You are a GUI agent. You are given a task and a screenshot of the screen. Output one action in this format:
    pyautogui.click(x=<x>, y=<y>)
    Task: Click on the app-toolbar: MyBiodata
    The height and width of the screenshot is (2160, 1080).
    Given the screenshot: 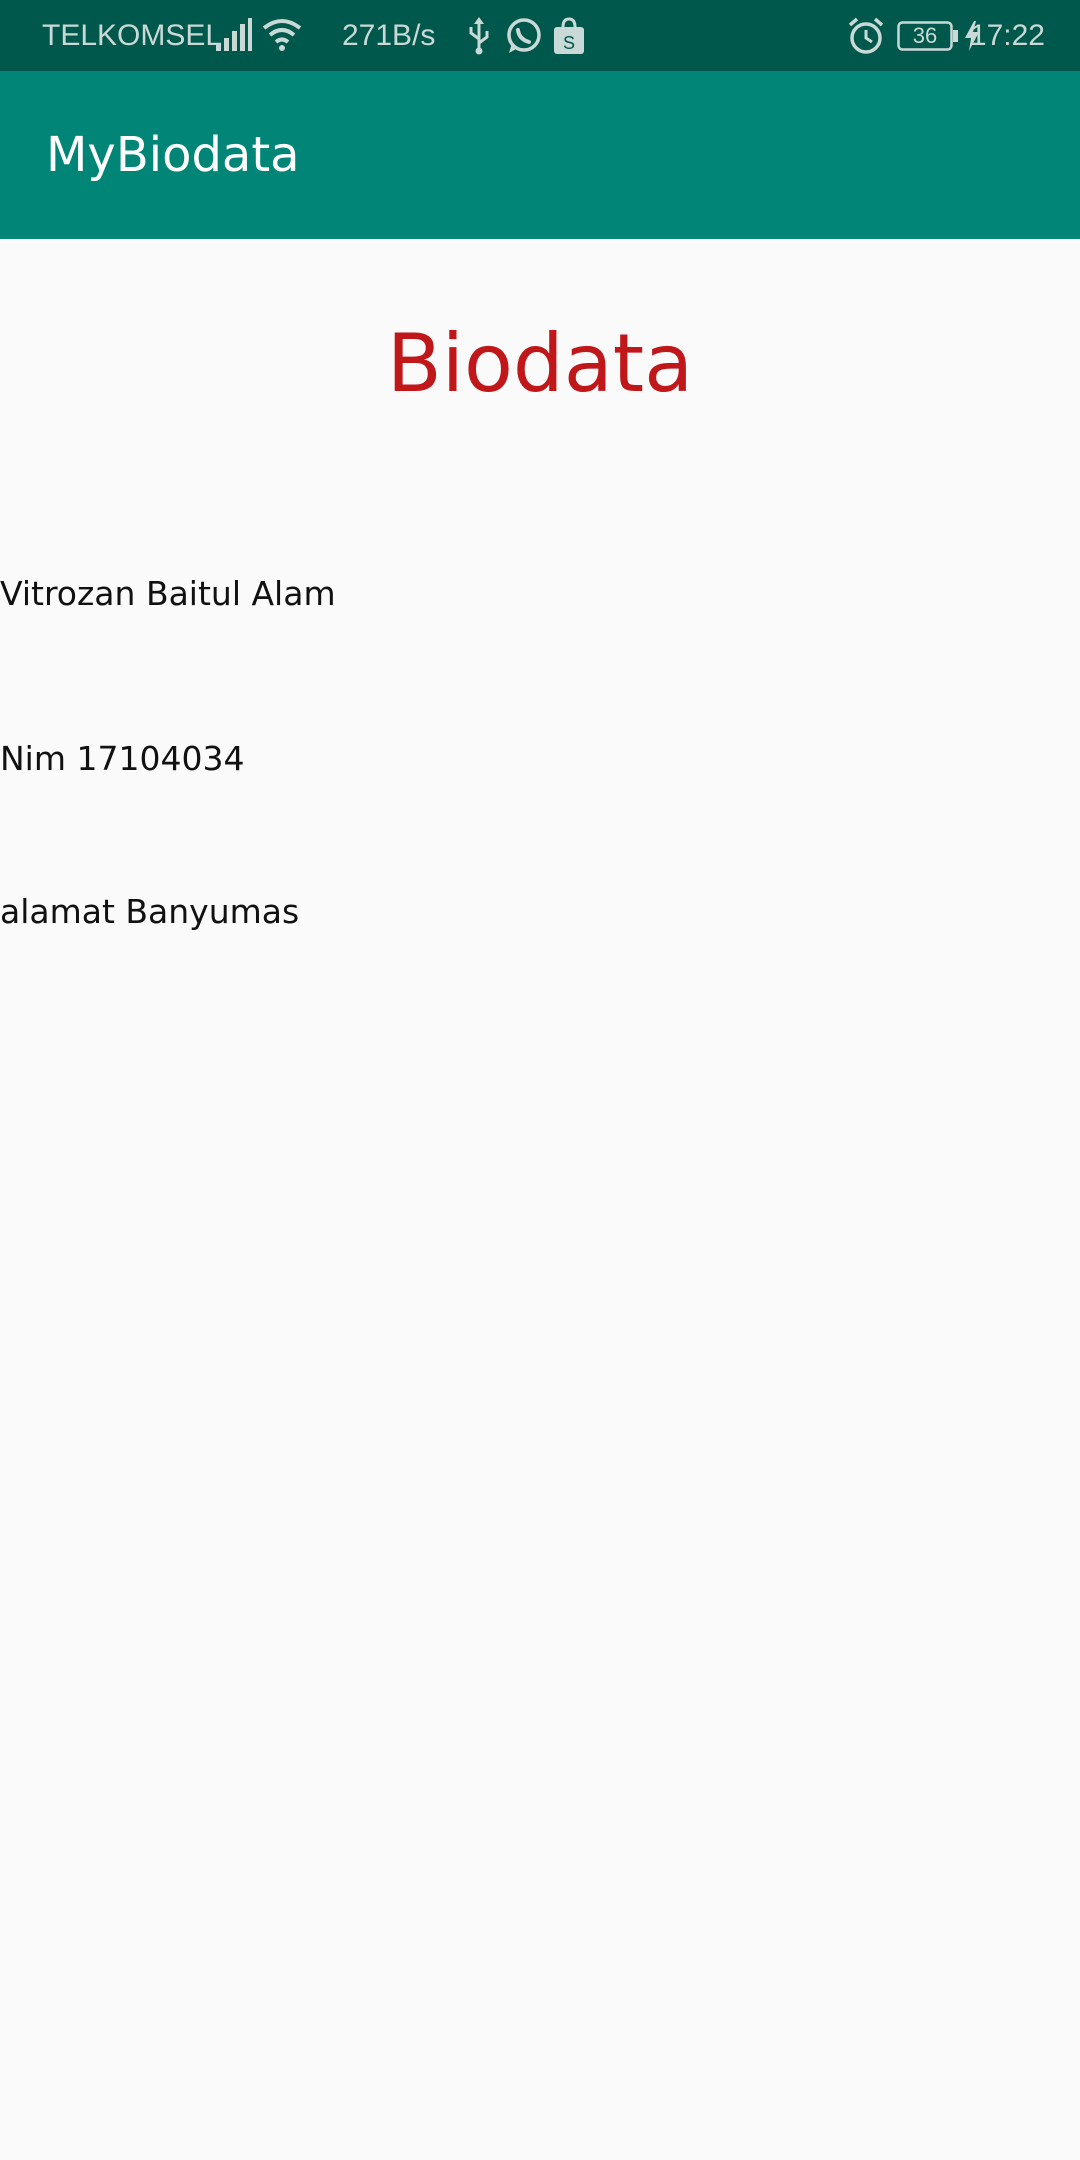 What is the action you would take?
    pyautogui.click(x=540, y=155)
    